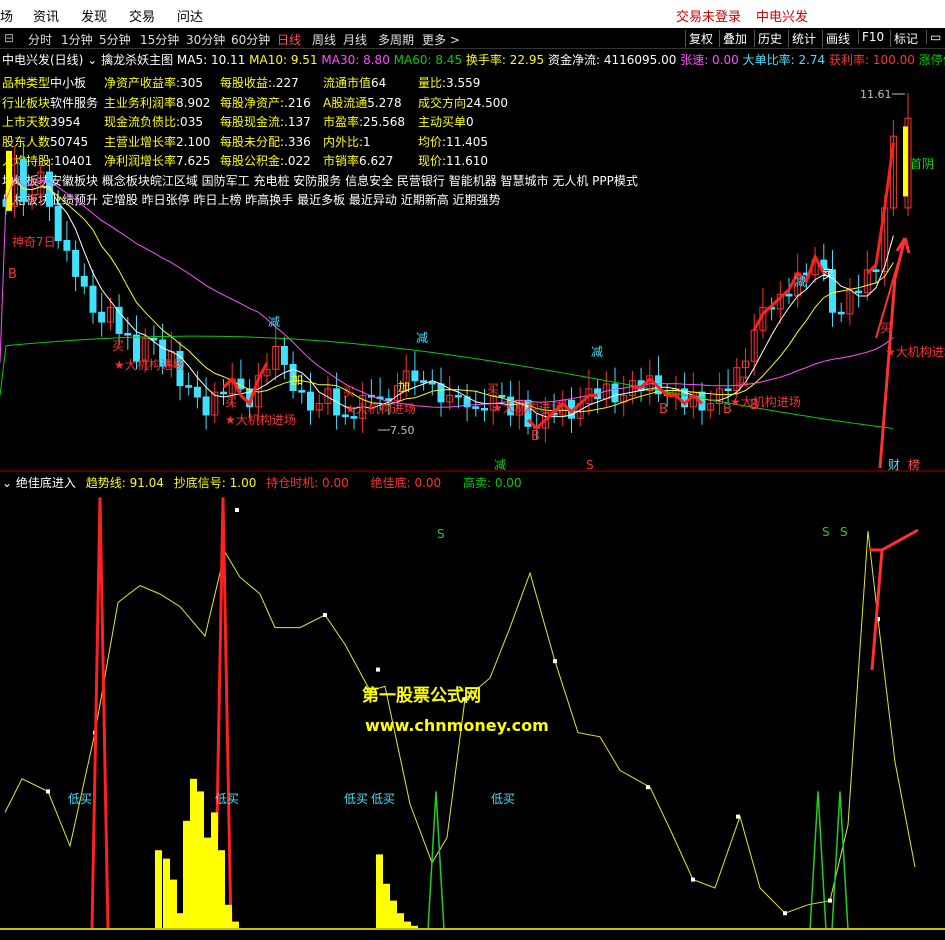 The width and height of the screenshot is (945, 940). I want to click on tab-monthly: 月线, so click(355, 39).